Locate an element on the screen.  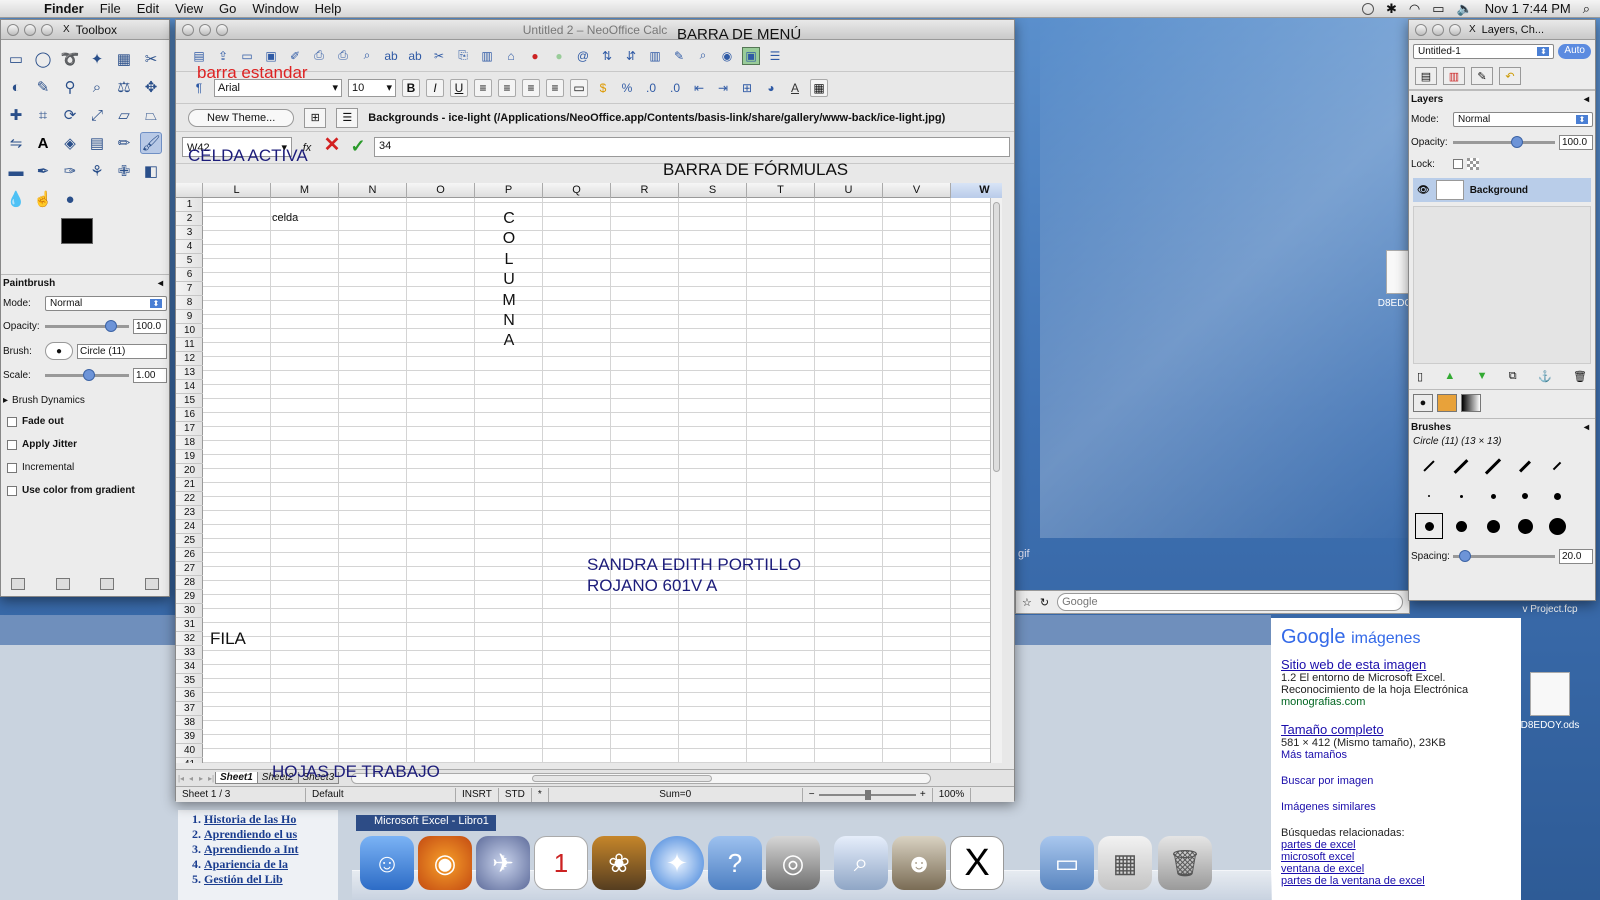
decrease-indent-icon: ⇤ is located at coordinates (699, 88).